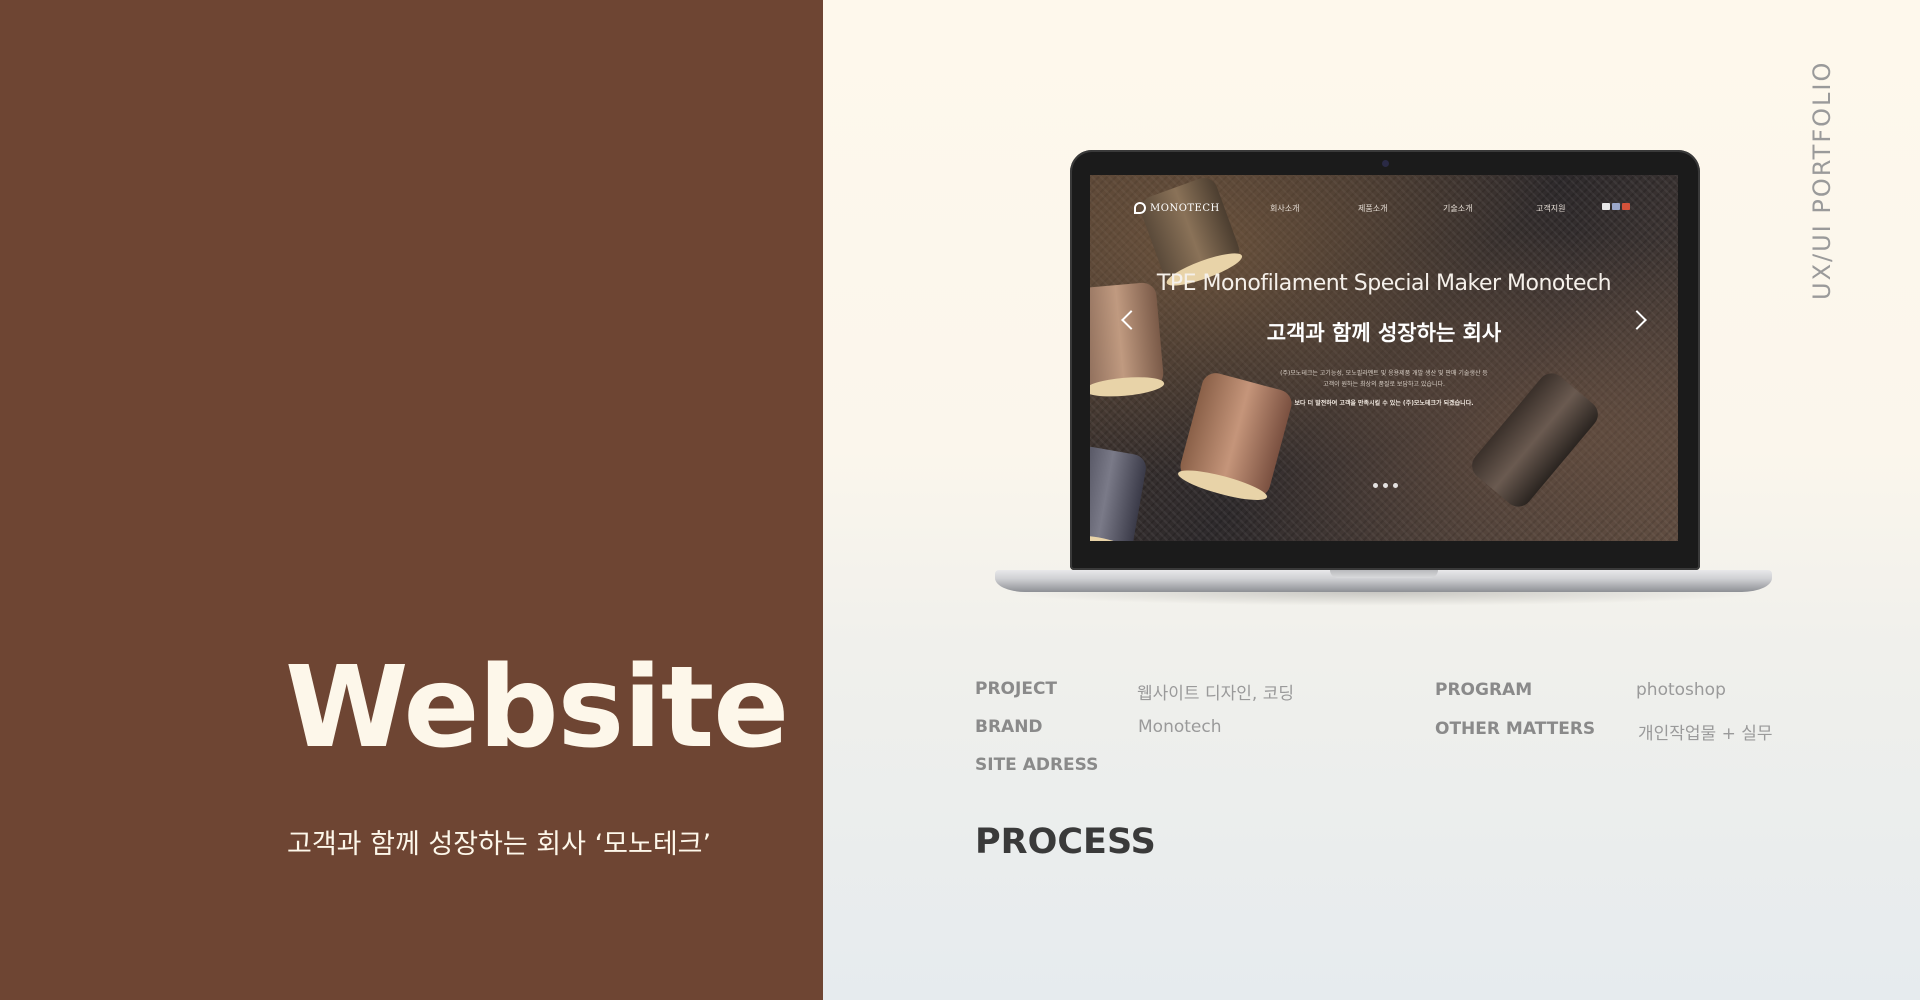 The width and height of the screenshot is (1920, 1000). What do you see at coordinates (1385, 163) in the screenshot?
I see `camera-icon` at bounding box center [1385, 163].